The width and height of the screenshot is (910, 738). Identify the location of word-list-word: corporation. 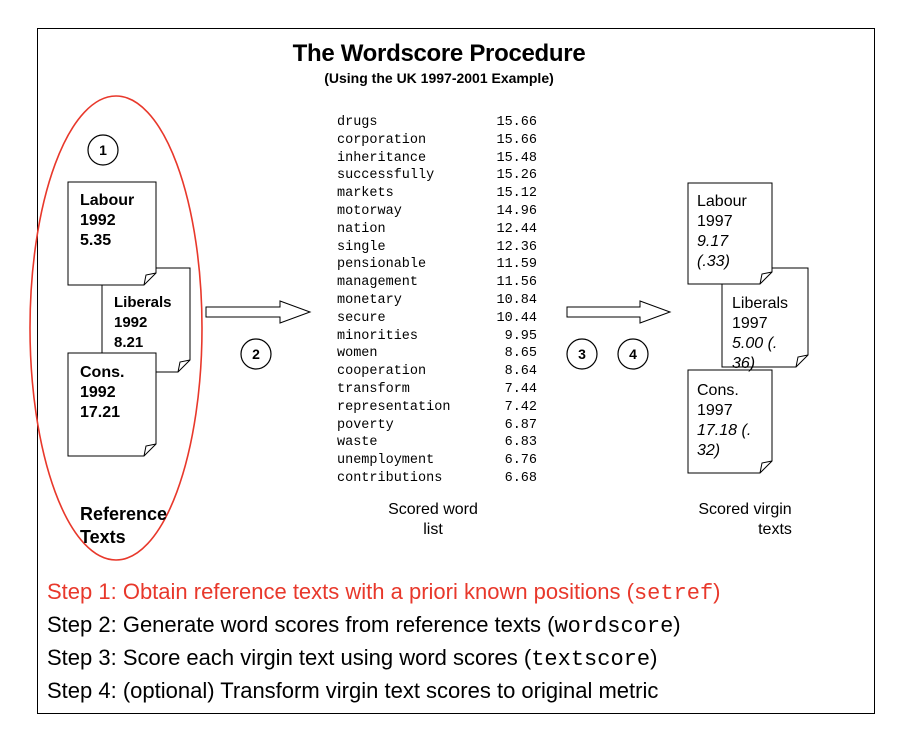
(382, 140).